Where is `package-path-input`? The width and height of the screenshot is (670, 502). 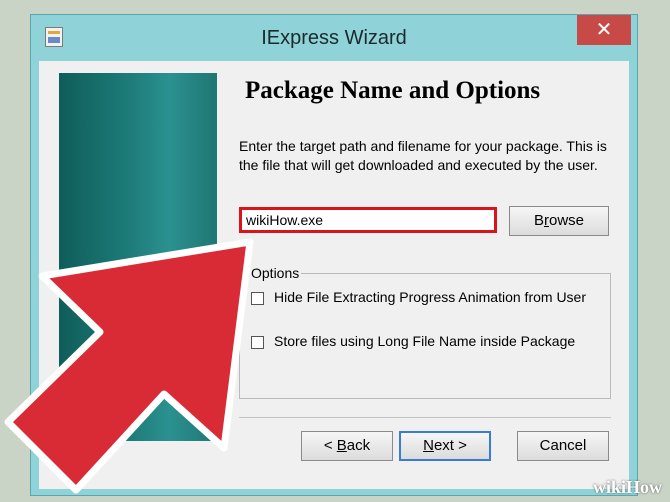 package-path-input is located at coordinates (368, 220).